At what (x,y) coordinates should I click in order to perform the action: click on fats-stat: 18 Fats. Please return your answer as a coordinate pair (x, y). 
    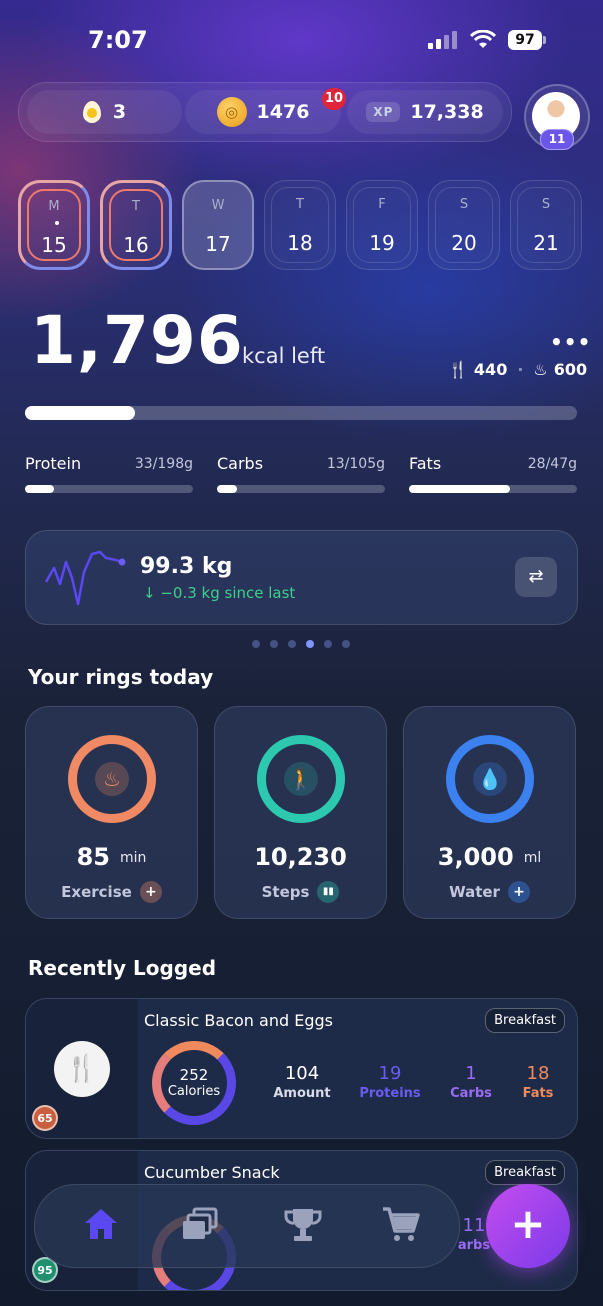
    Looking at the image, I should click on (538, 1082).